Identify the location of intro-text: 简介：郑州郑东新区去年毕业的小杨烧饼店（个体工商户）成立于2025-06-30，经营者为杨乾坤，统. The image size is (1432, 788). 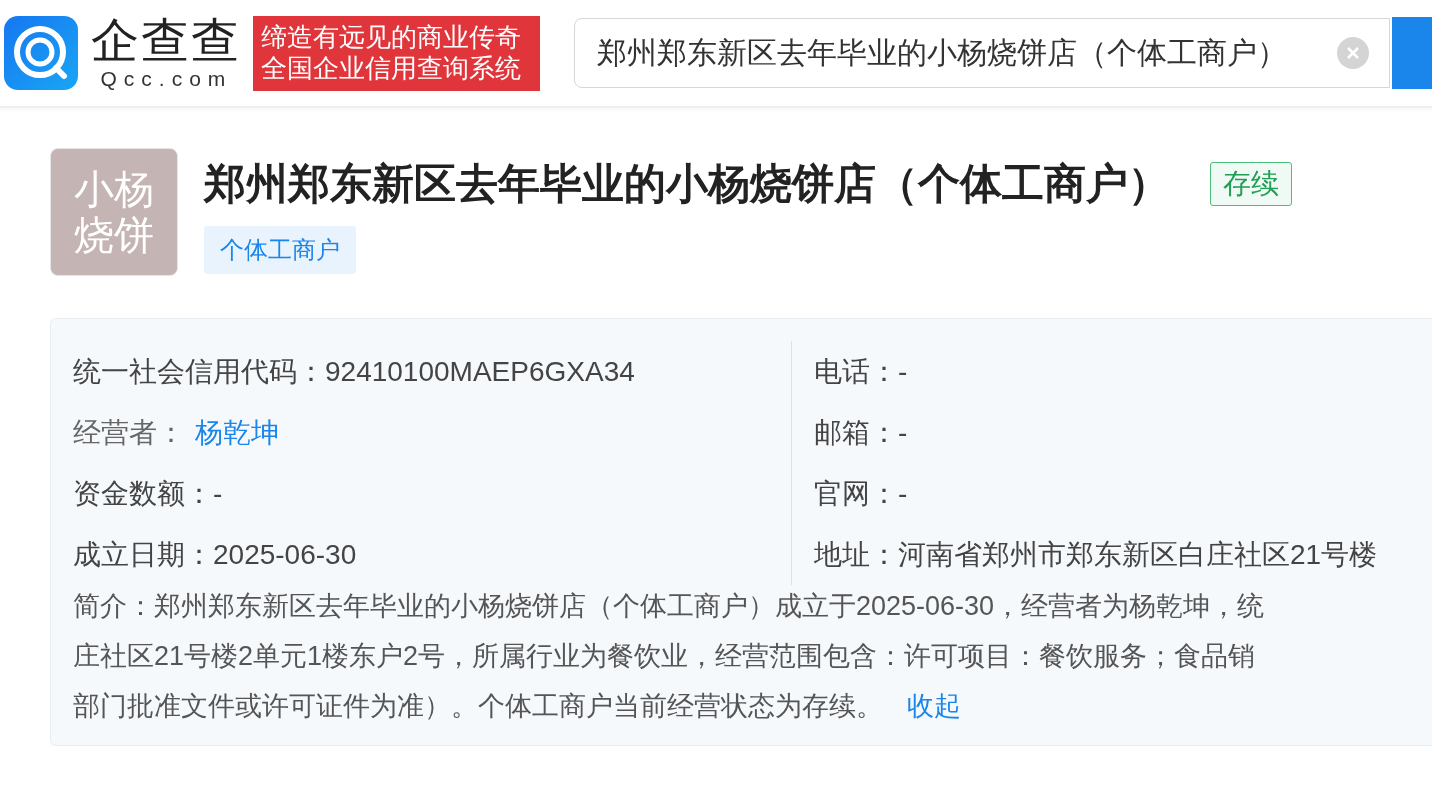
(669, 606).